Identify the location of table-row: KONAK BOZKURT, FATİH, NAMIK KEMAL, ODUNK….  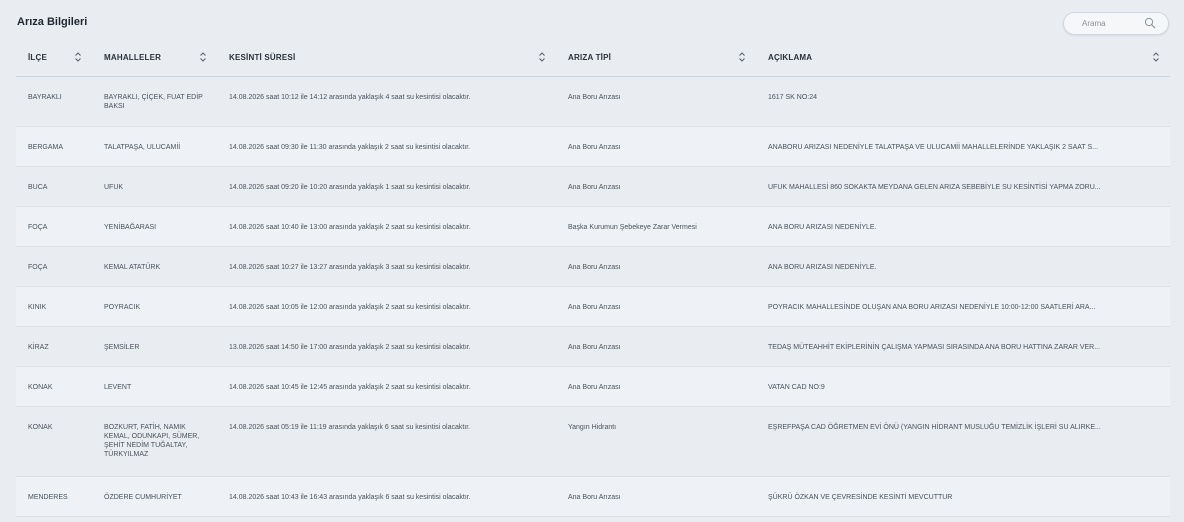
(593, 441).